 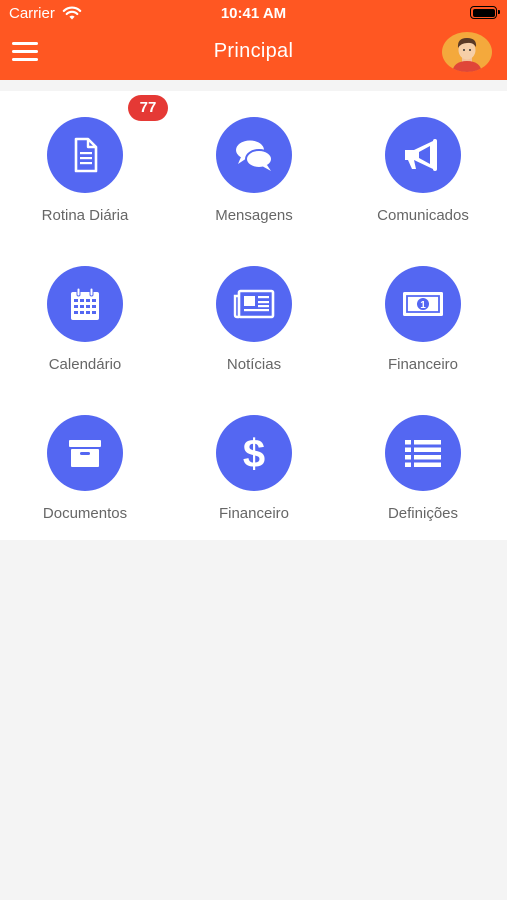 I want to click on tile-definicoes: Definições, so click(x=423, y=455).